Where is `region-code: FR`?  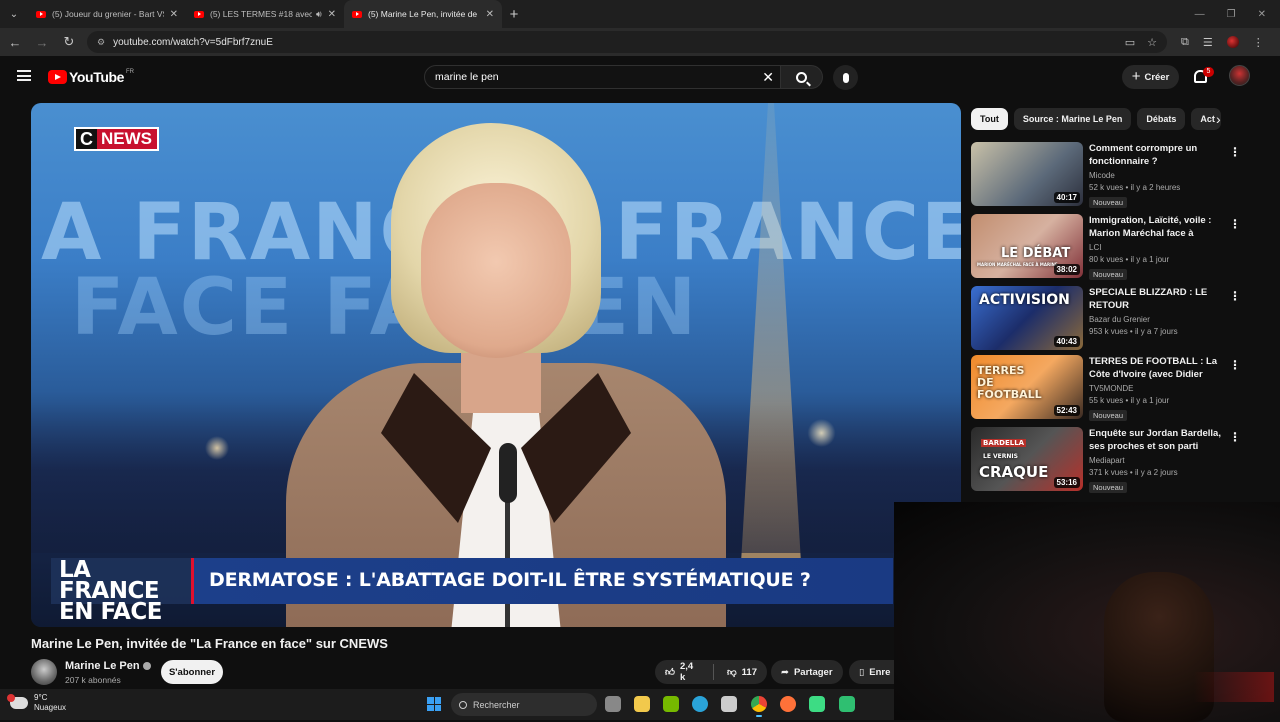
region-code: FR is located at coordinates (130, 72).